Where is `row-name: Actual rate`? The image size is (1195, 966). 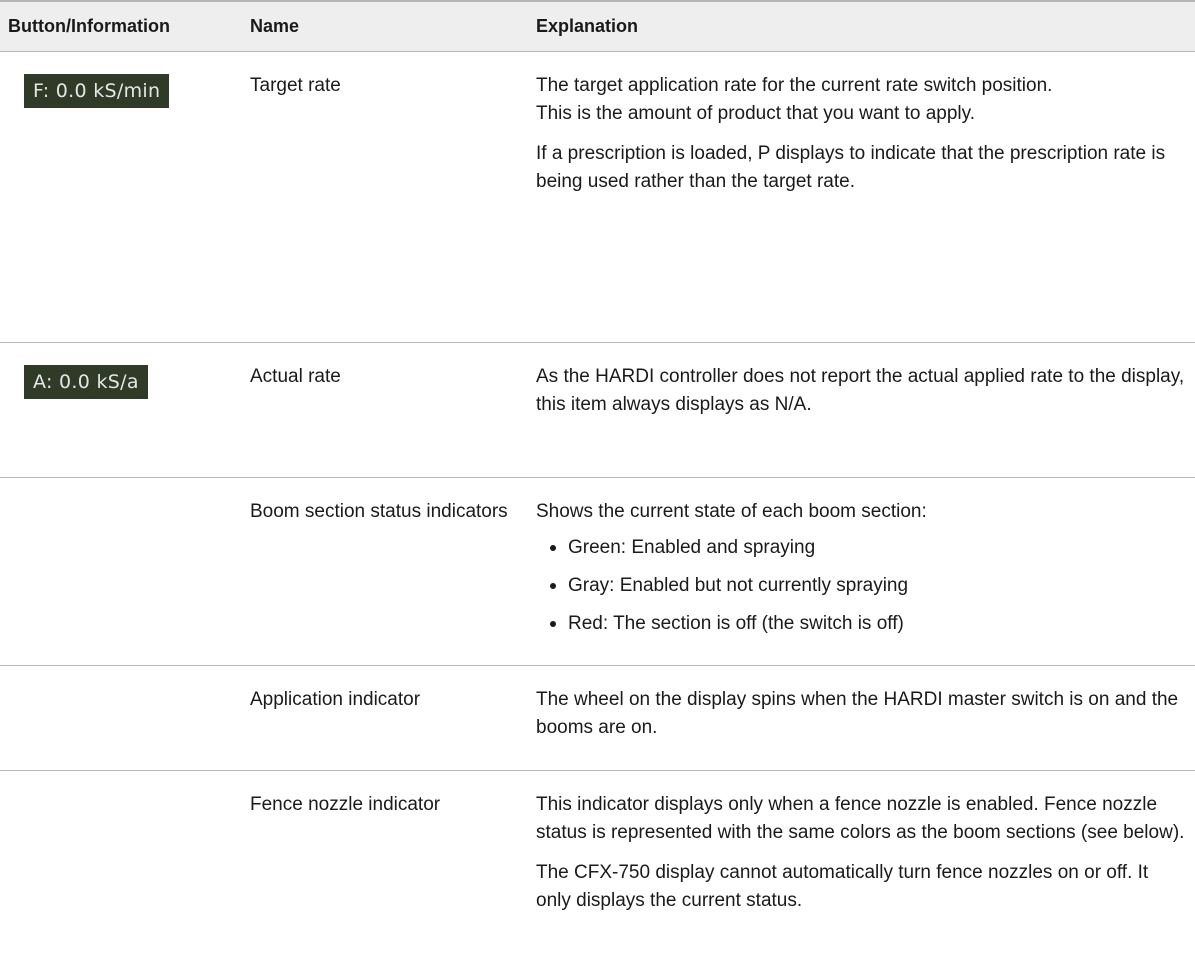 row-name: Actual rate is located at coordinates (295, 376).